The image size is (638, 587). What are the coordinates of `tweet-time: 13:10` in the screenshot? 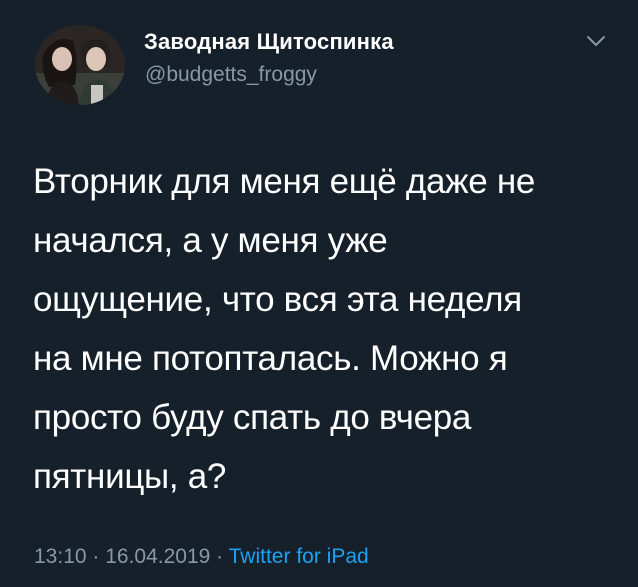 It's located at (60, 556).